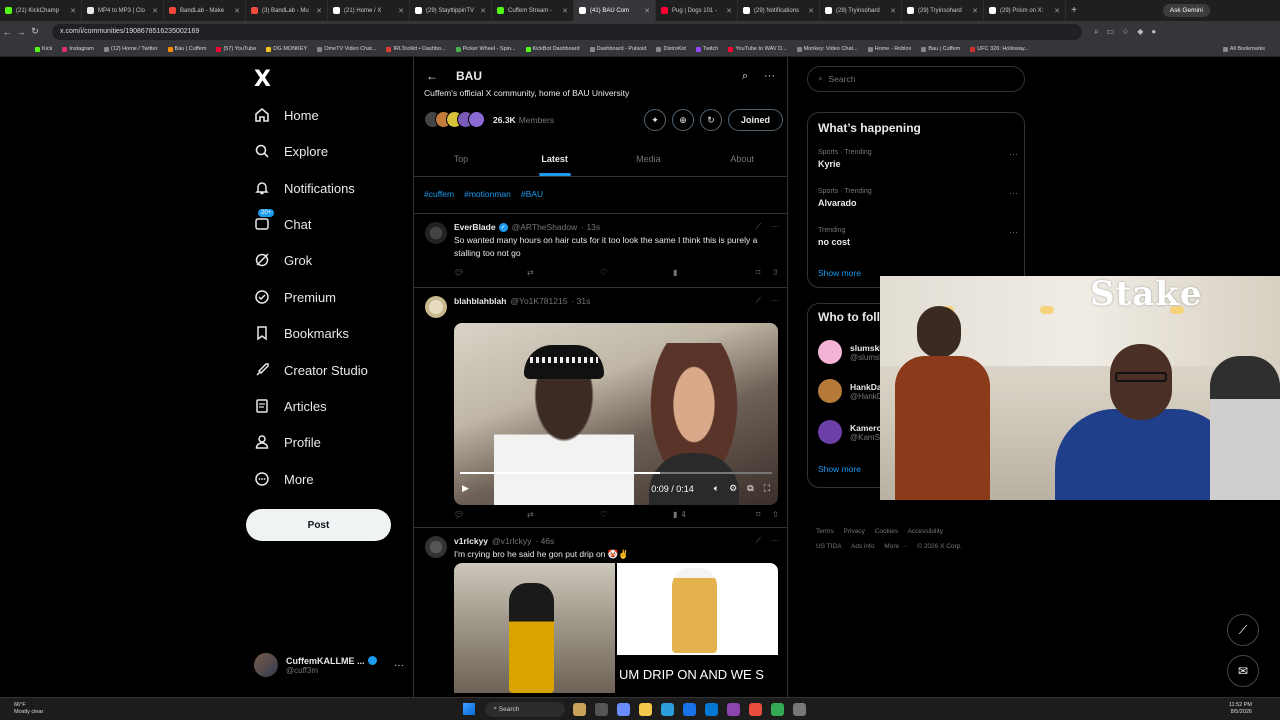 The width and height of the screenshot is (1280, 720). Describe the element at coordinates (295, 297) in the screenshot. I see `nav-item-premium: Premium` at that location.